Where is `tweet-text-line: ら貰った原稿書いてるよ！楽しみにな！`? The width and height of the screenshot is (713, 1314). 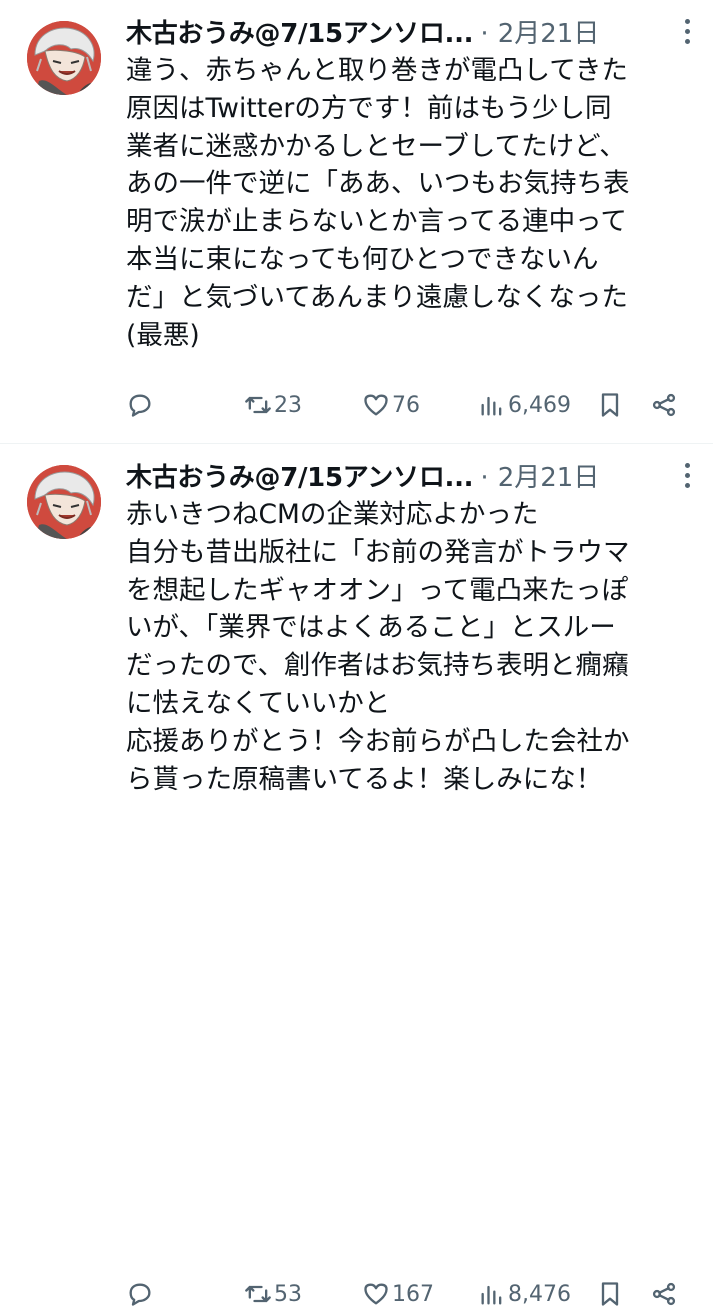 tweet-text-line: ら貰った原稿書いてるよ！楽しみにな！ is located at coordinates (364, 779).